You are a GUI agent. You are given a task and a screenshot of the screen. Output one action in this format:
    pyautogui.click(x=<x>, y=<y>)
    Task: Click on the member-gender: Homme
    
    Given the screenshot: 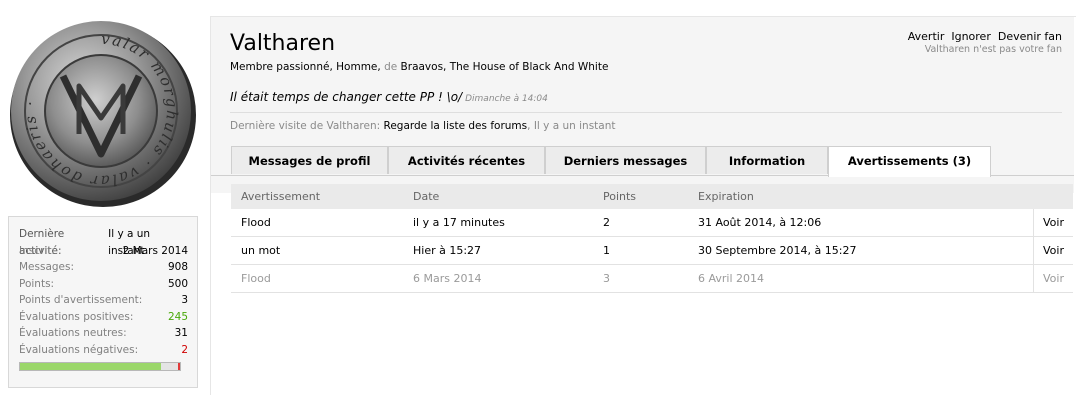 What is the action you would take?
    pyautogui.click(x=357, y=67)
    